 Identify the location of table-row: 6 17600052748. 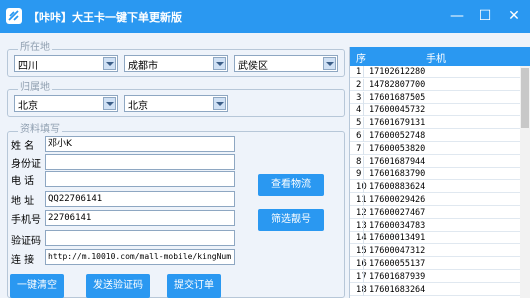
(440, 136).